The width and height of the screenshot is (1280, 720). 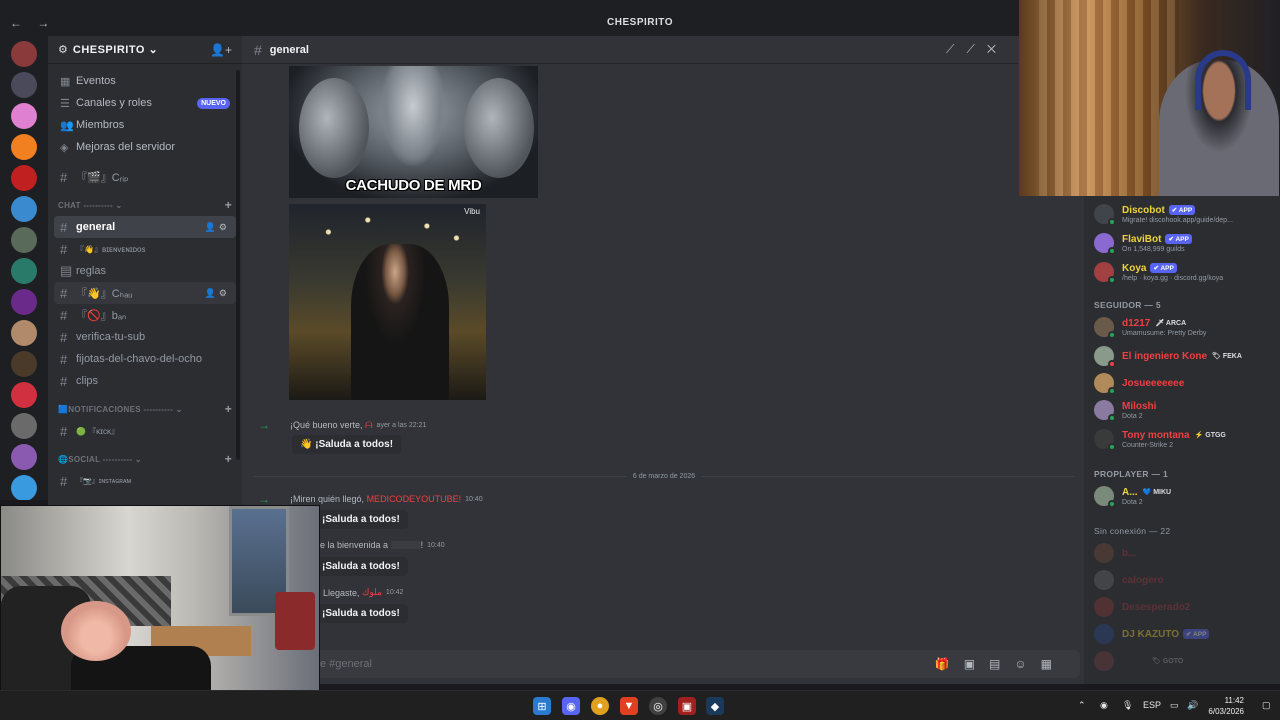 I want to click on server-header: ⚙ CHESPIRITO ⌄ 👤+, so click(x=145, y=50).